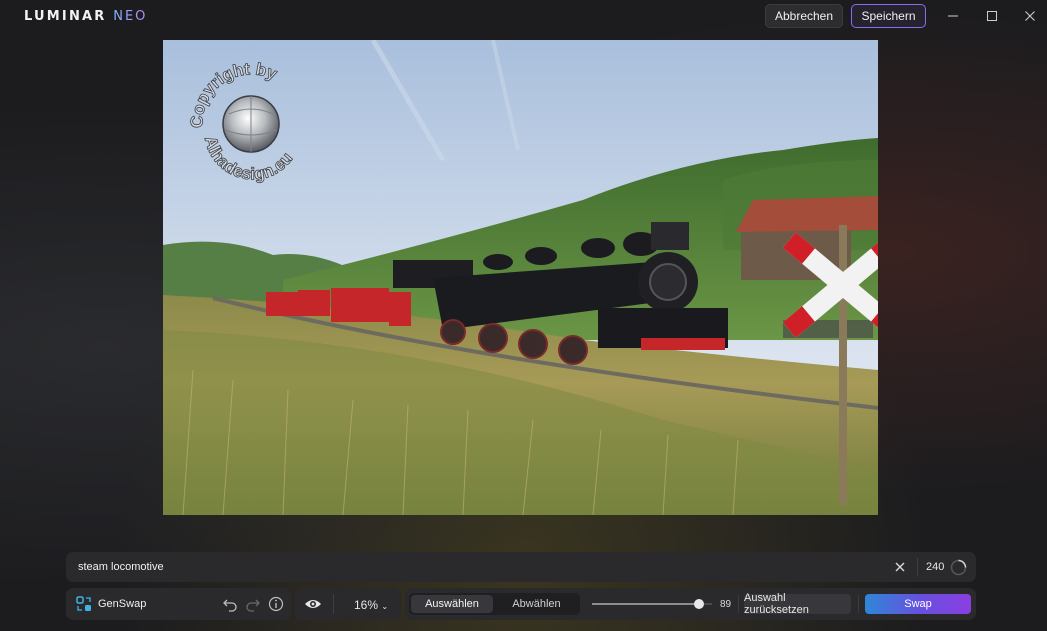  What do you see at coordinates (536, 604) in the screenshot?
I see `deselect-mode-button: Abwählen` at bounding box center [536, 604].